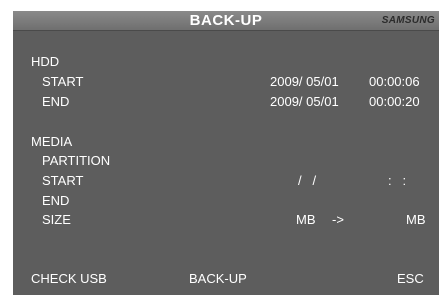 This screenshot has height=297, width=444. What do you see at coordinates (226, 62) in the screenshot?
I see `hdd-section-row: HDD` at bounding box center [226, 62].